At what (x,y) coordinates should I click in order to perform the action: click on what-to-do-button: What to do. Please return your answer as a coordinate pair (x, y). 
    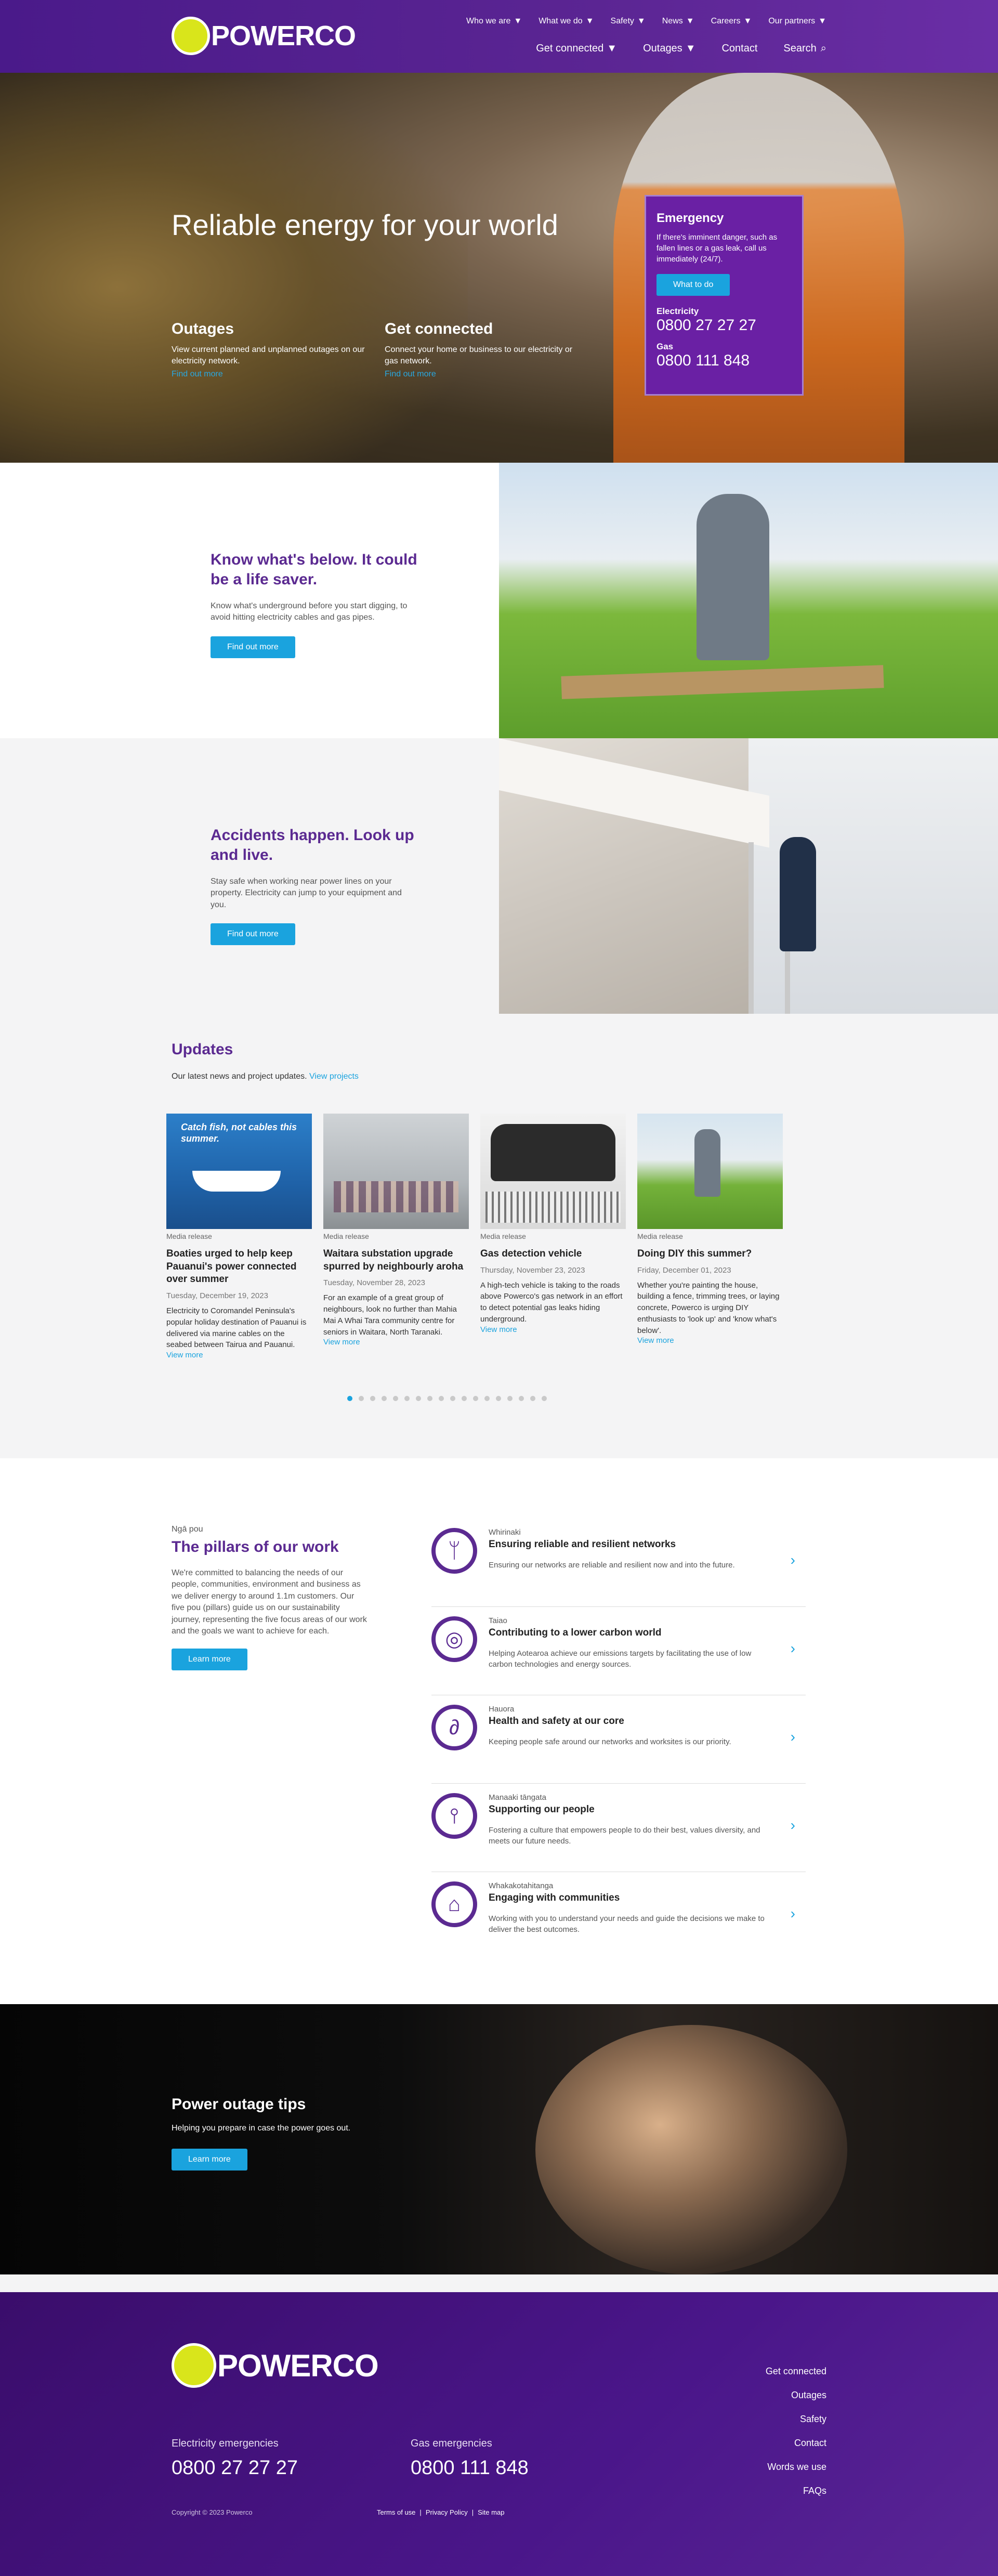
    Looking at the image, I should click on (693, 285).